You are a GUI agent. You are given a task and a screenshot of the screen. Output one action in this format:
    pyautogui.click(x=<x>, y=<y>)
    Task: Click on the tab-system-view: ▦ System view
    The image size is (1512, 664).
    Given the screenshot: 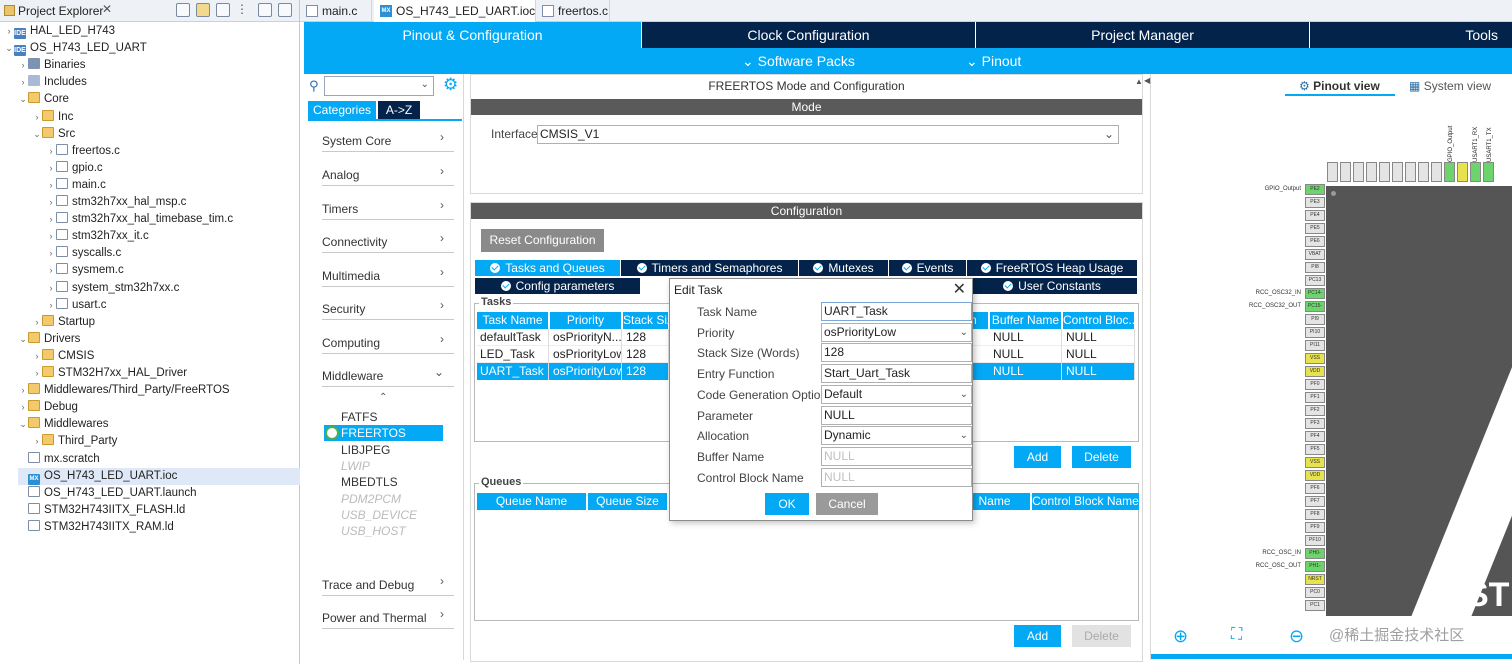 What is the action you would take?
    pyautogui.click(x=1450, y=86)
    